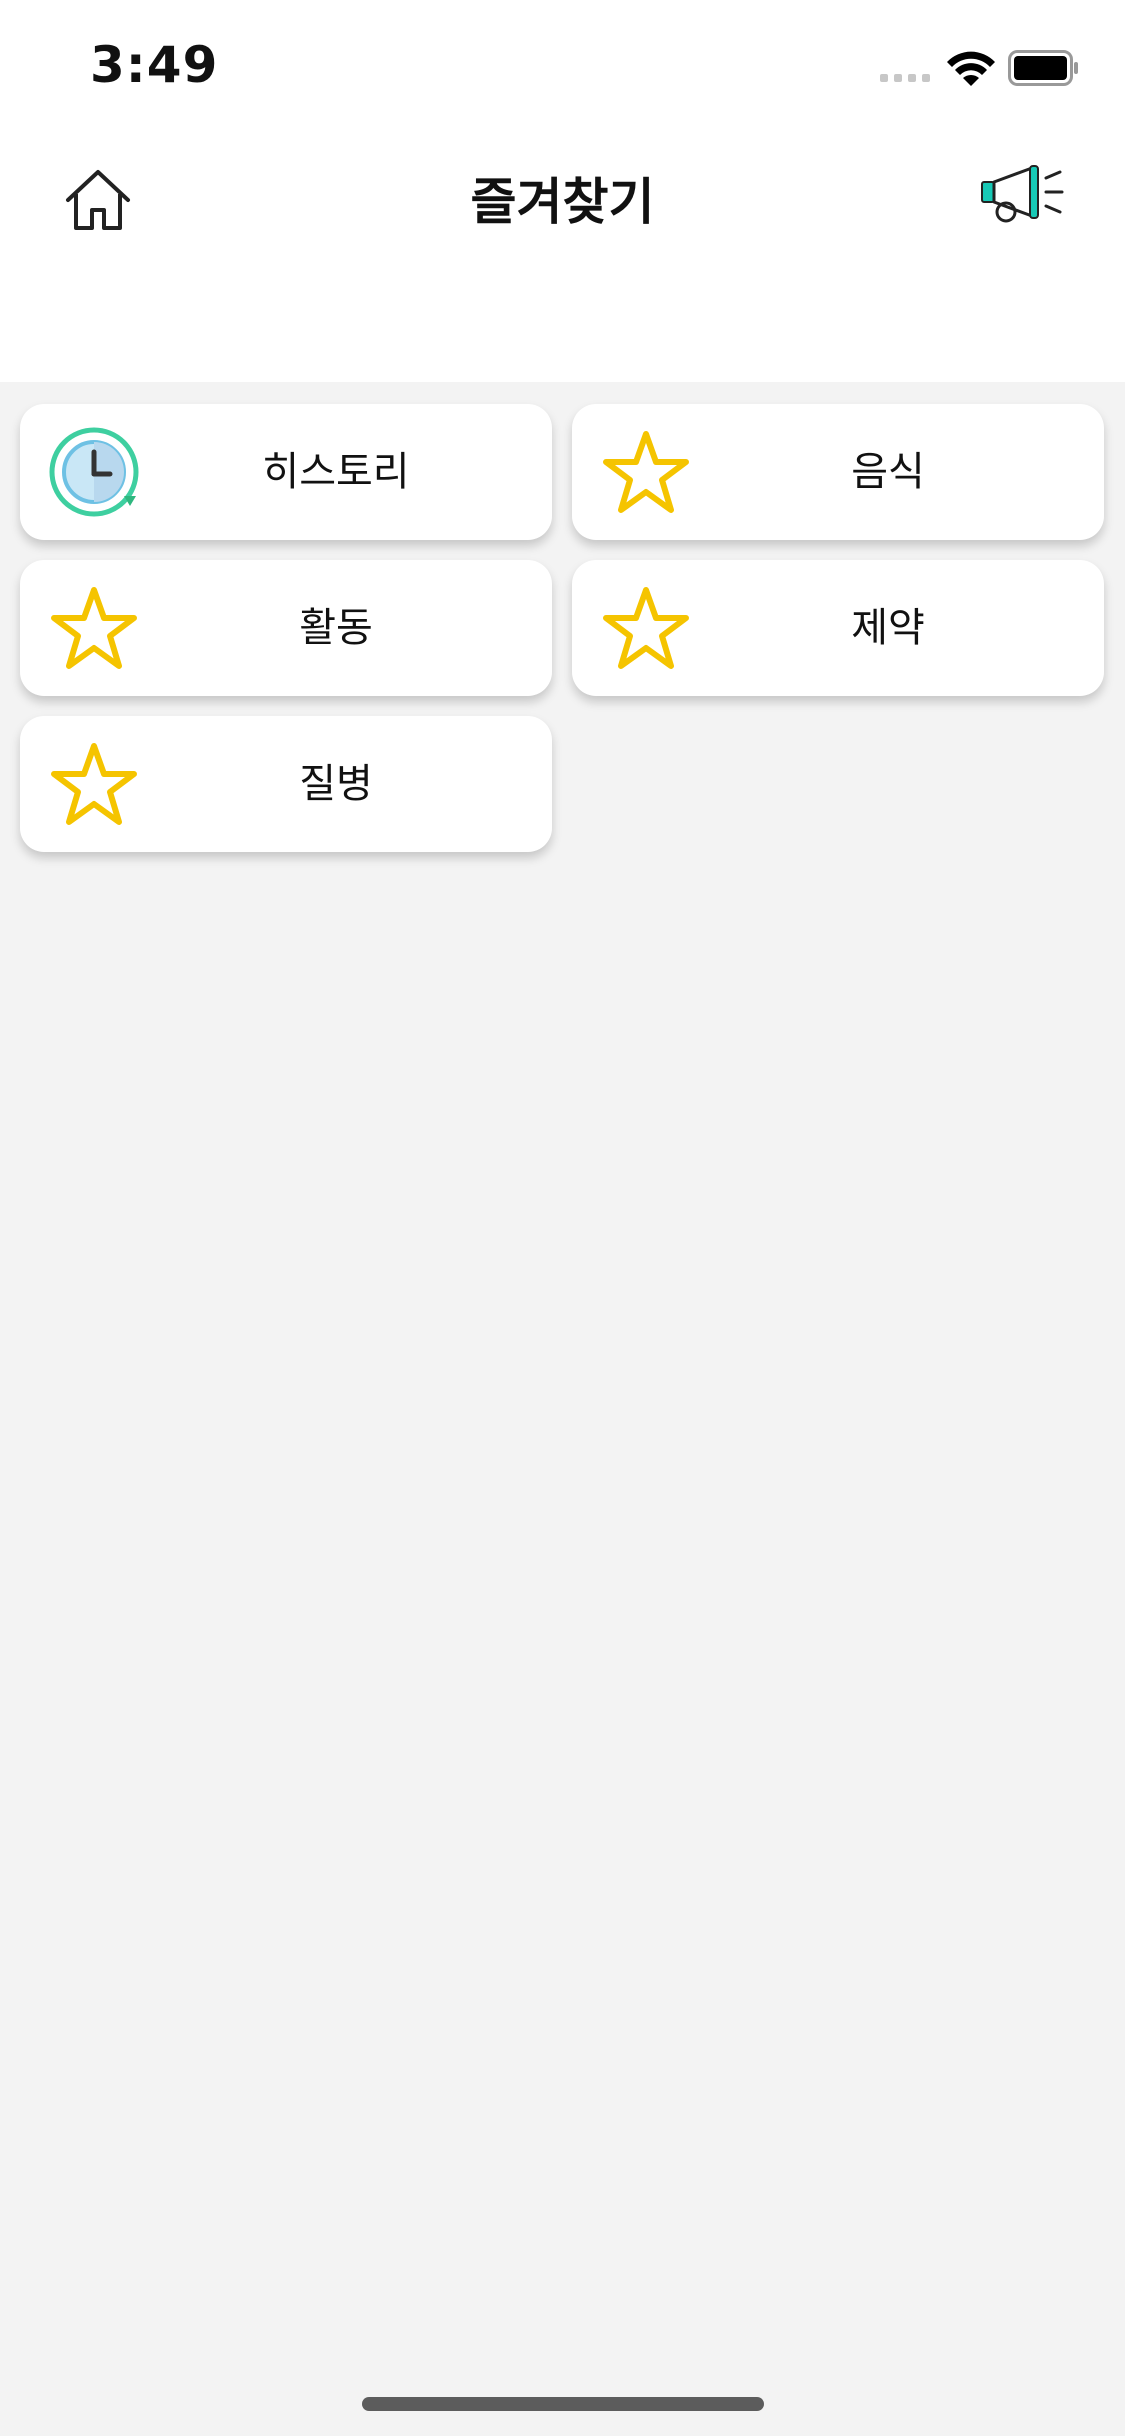 This screenshot has height=2436, width=1125. Describe the element at coordinates (1023, 194) in the screenshot. I see `megaphone-icon` at that location.